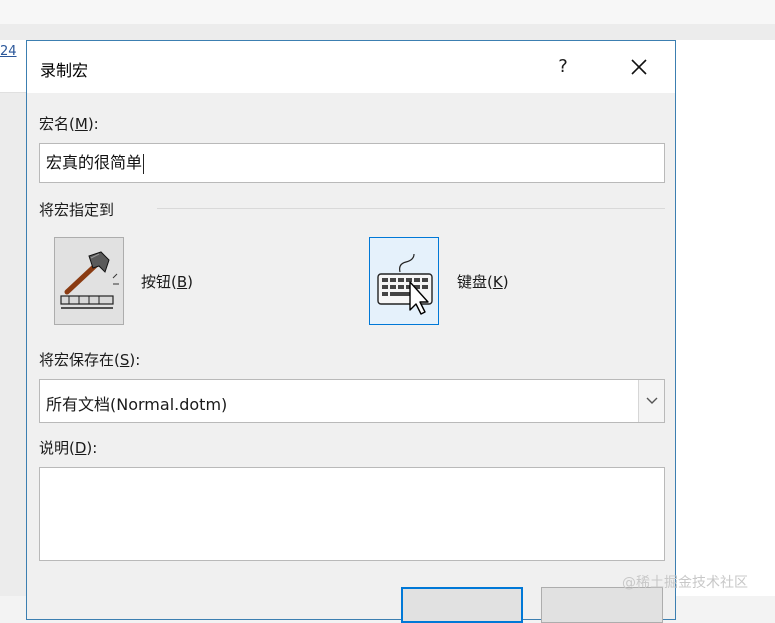 The height and width of the screenshot is (623, 775). Describe the element at coordinates (483, 281) in the screenshot. I see `assign-to-keyboard-label: 键盘(K)` at that location.